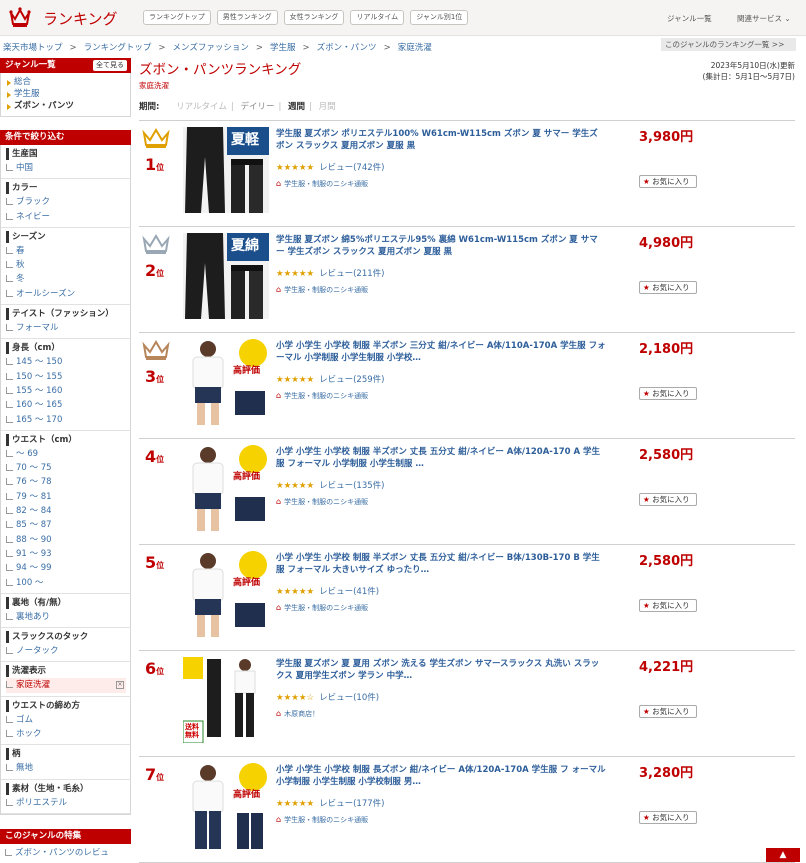 Image resolution: width=806 pixels, height=863 pixels. What do you see at coordinates (201, 107) in the screenshot?
I see `period-realtime: リアルタイム` at bounding box center [201, 107].